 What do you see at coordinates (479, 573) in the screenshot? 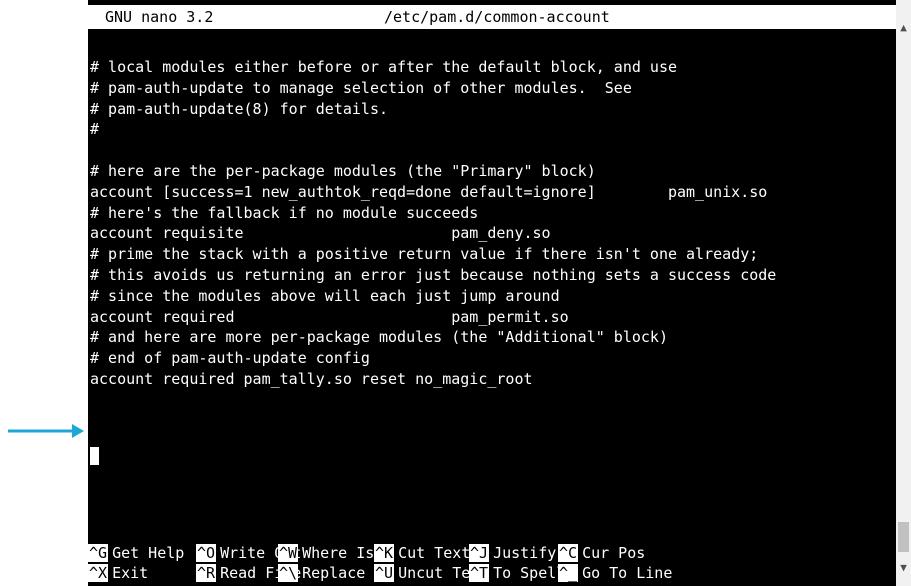
I see `shortcut-key: ^T` at bounding box center [479, 573].